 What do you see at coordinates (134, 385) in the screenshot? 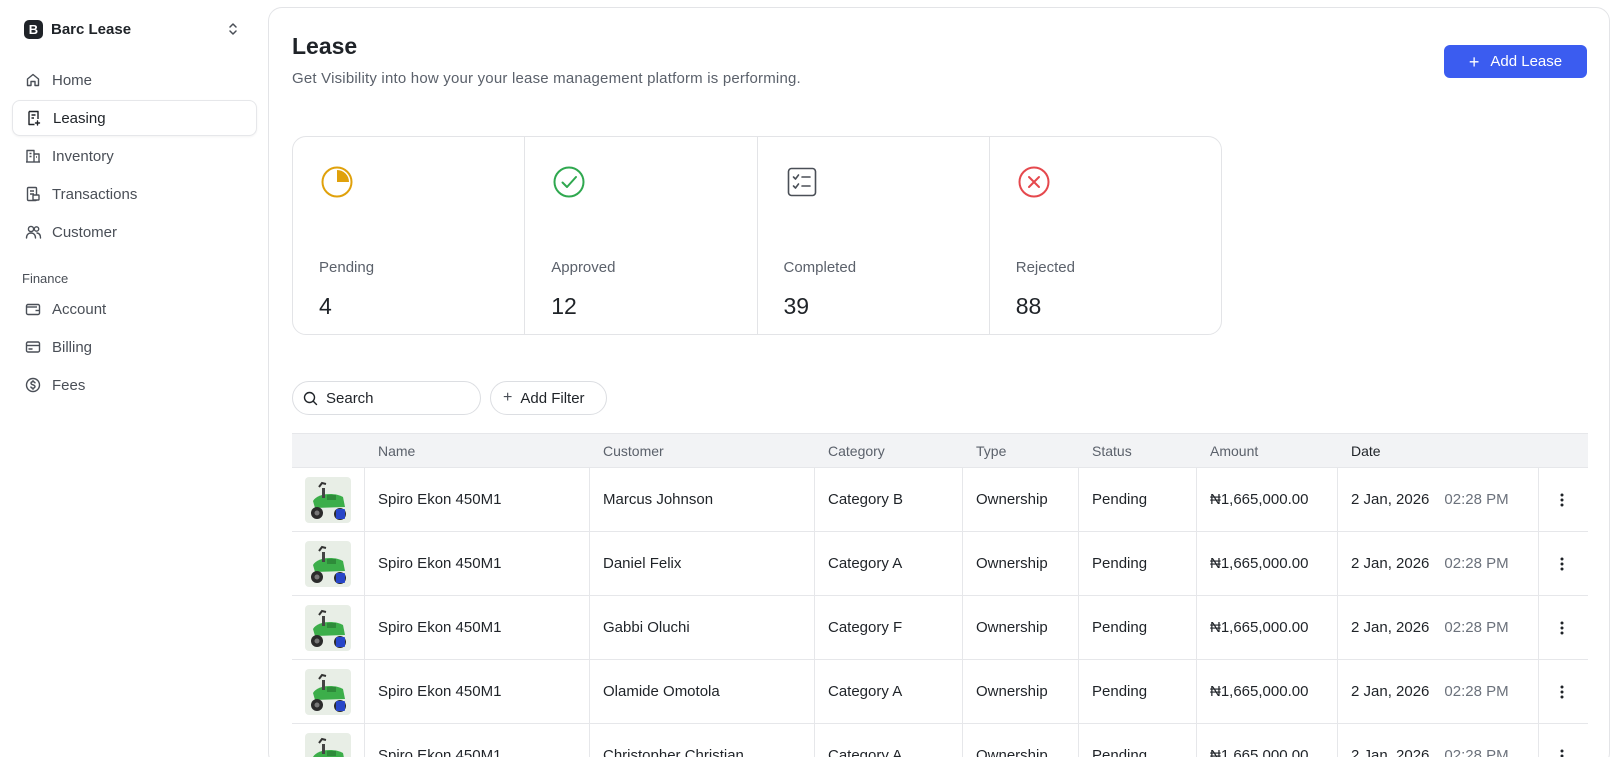
I see `sidebar-item-fees: Fees` at bounding box center [134, 385].